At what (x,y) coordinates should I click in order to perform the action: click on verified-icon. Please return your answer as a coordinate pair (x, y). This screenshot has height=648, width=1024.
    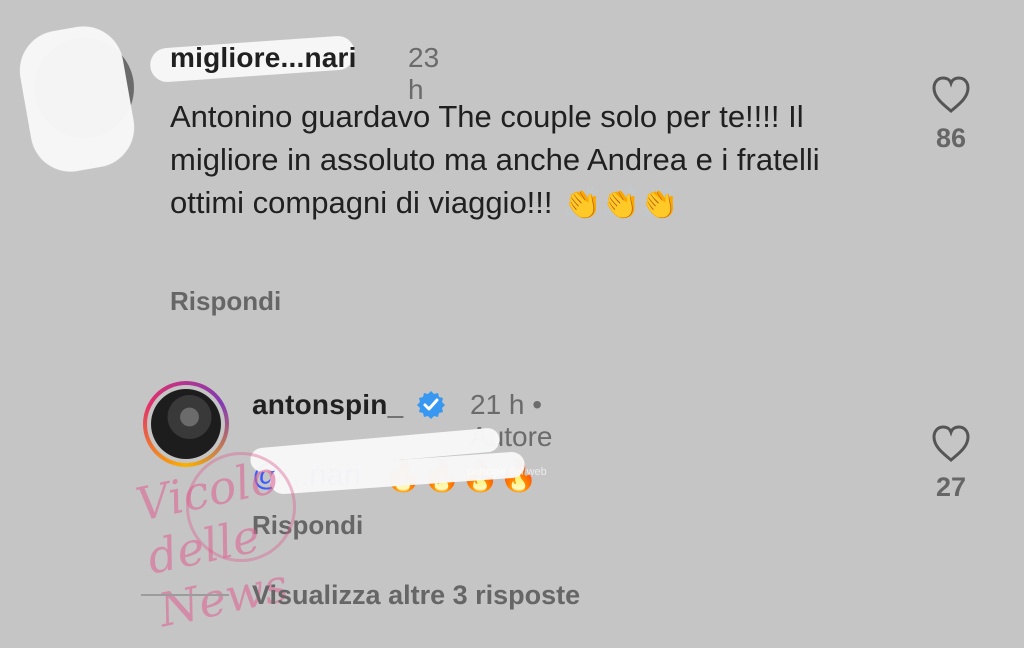
    Looking at the image, I should click on (431, 405).